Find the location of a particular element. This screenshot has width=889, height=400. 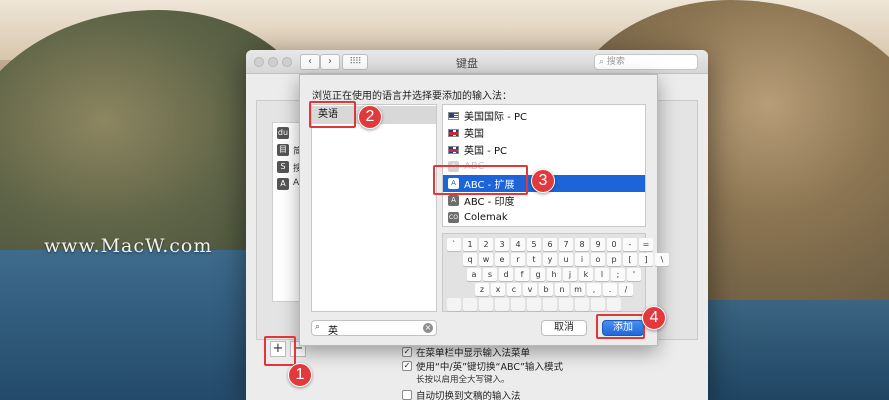

keyboard-key: 6 is located at coordinates (550, 244).